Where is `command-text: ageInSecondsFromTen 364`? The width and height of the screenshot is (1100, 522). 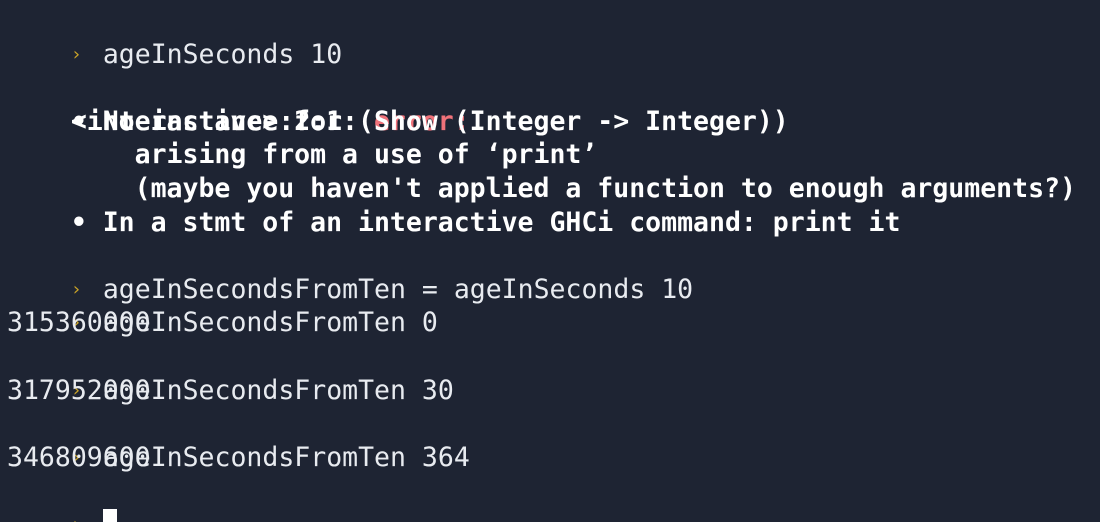
command-text: ageInSecondsFromTen 364 is located at coordinates (286, 457).